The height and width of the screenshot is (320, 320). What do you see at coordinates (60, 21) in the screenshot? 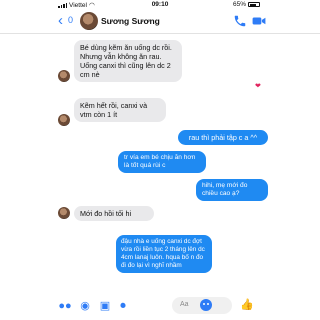
I see `back-button: ‹` at bounding box center [60, 21].